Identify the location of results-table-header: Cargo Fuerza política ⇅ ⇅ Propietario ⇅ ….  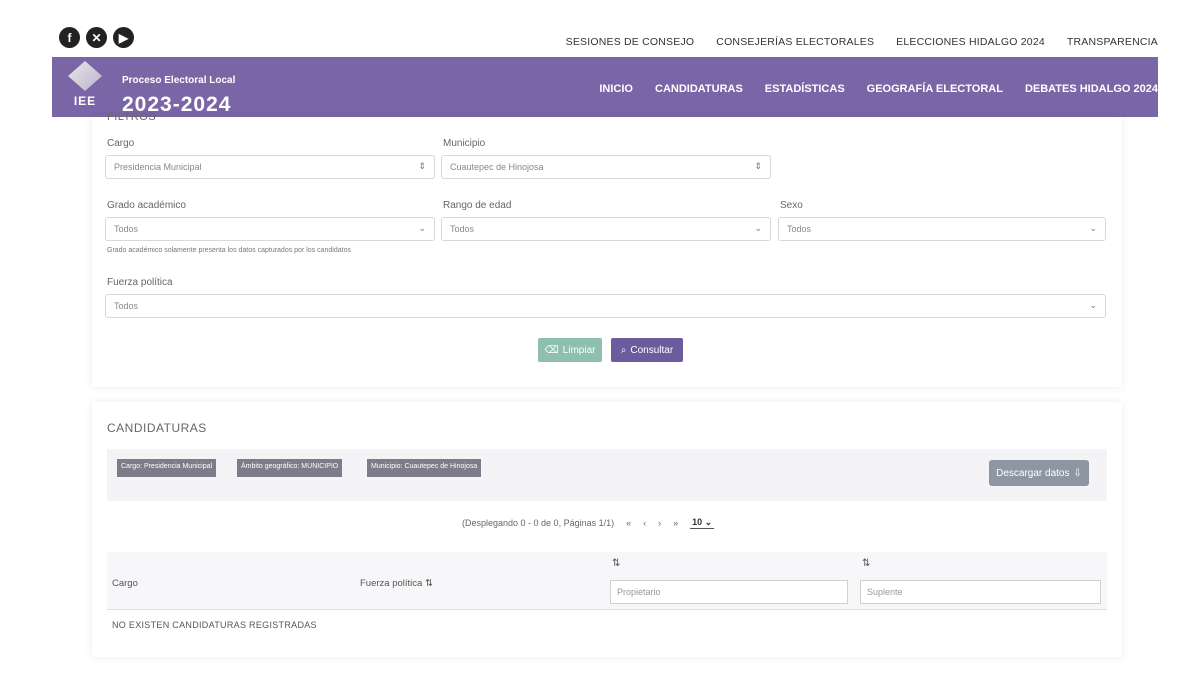
(607, 581).